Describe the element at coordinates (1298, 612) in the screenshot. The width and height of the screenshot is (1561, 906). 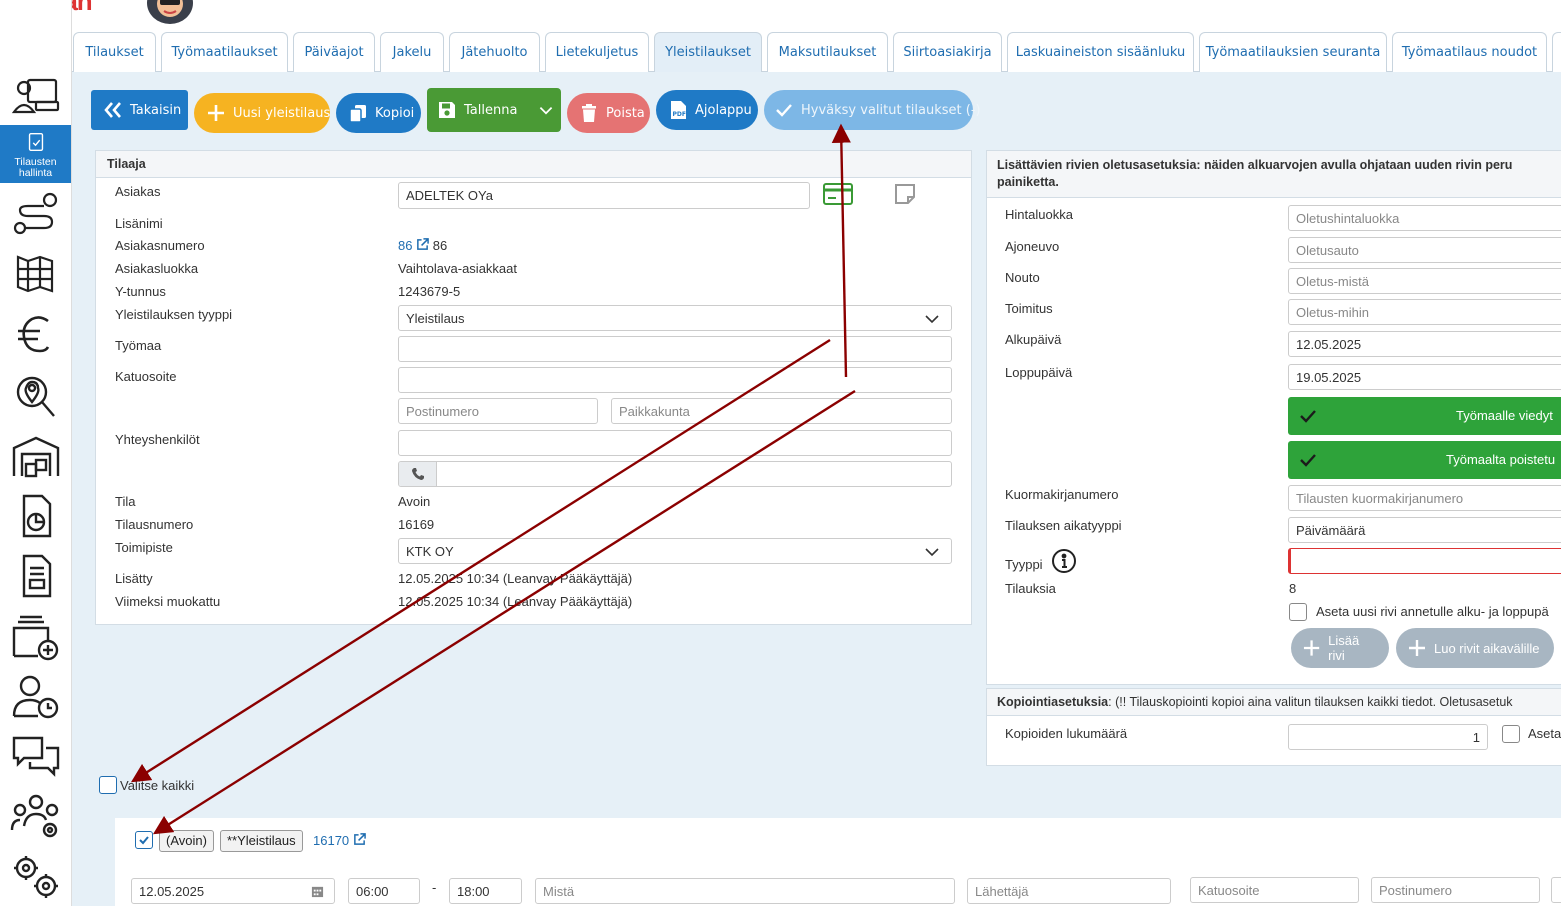
I see `set-row-checkbox` at that location.